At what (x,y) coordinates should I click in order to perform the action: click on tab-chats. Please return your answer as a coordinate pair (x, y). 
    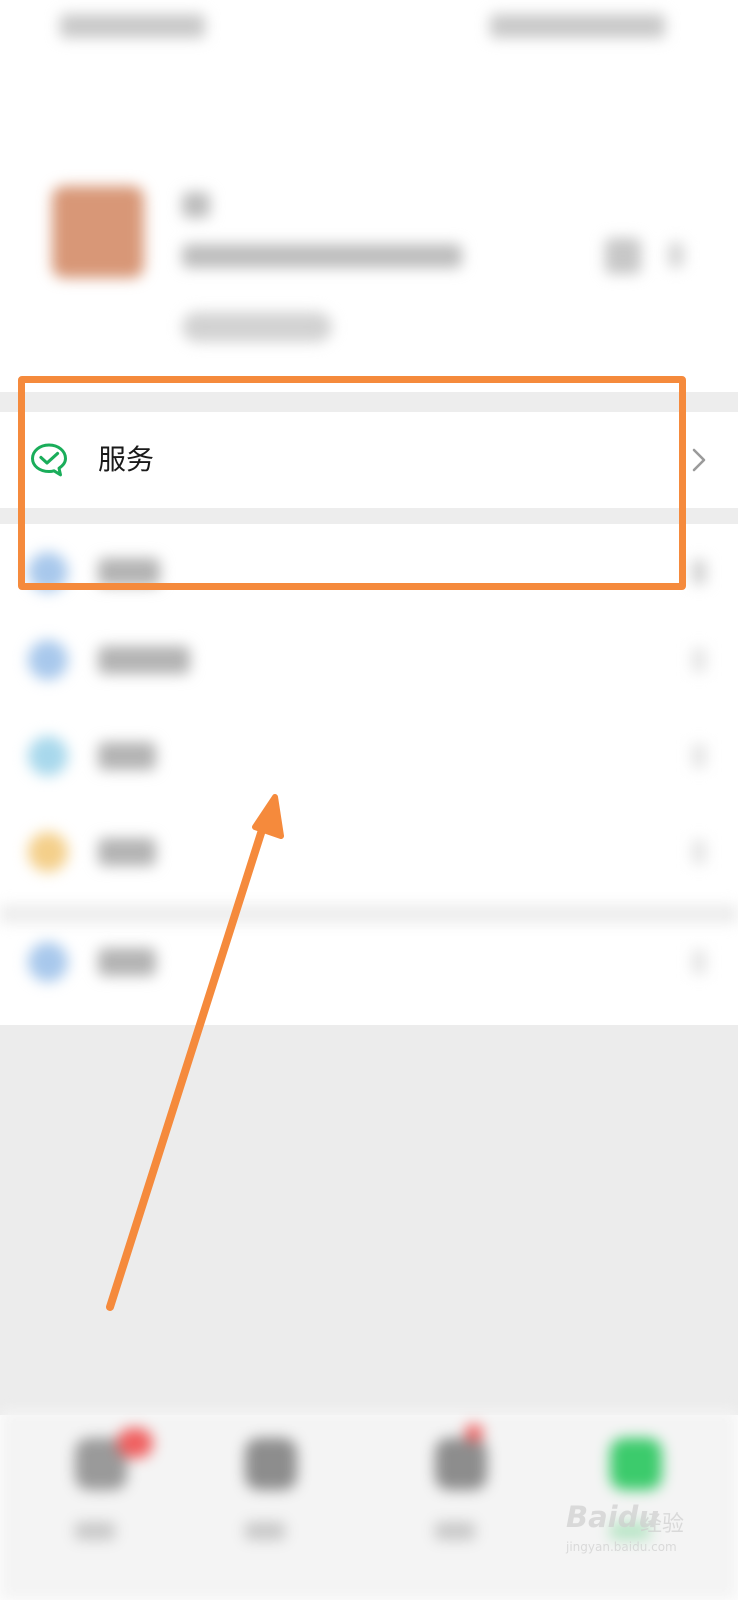
    Looking at the image, I should click on (100, 1505).